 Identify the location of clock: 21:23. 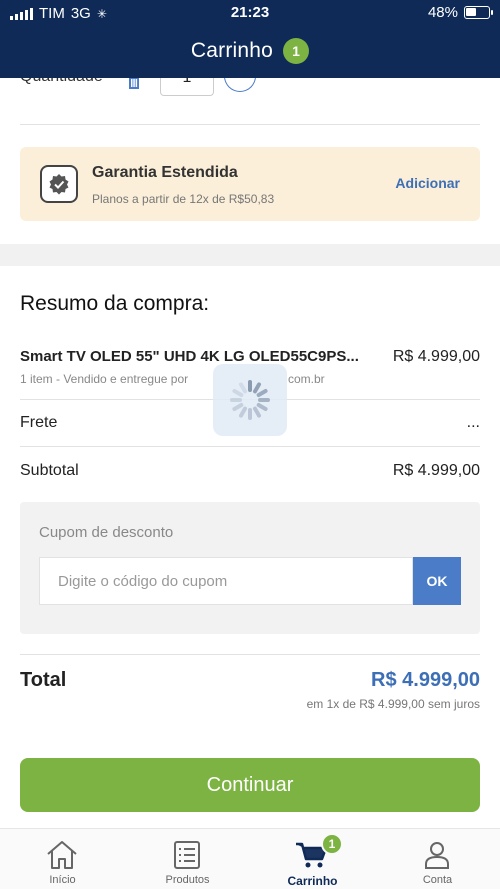
(250, 12).